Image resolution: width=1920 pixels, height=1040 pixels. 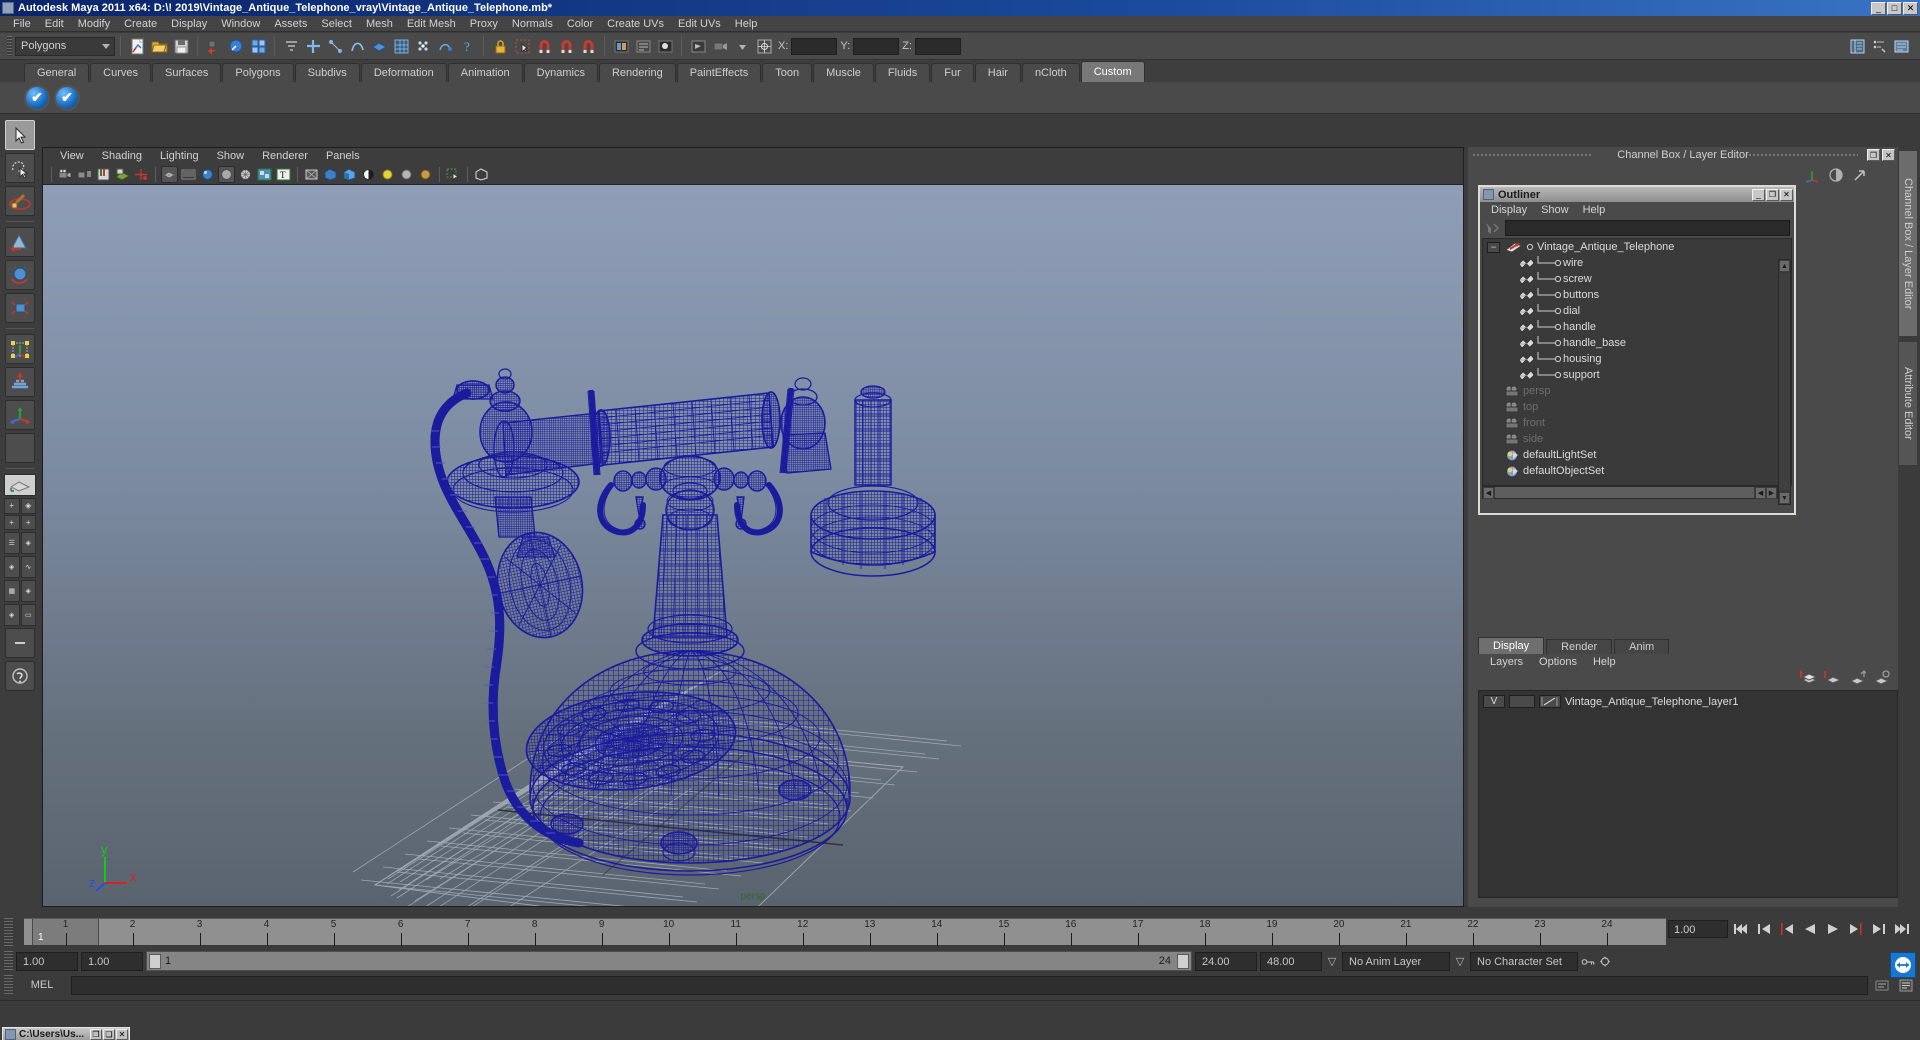 What do you see at coordinates (787, 72) in the screenshot?
I see `shelf-tab-toon: Toon` at bounding box center [787, 72].